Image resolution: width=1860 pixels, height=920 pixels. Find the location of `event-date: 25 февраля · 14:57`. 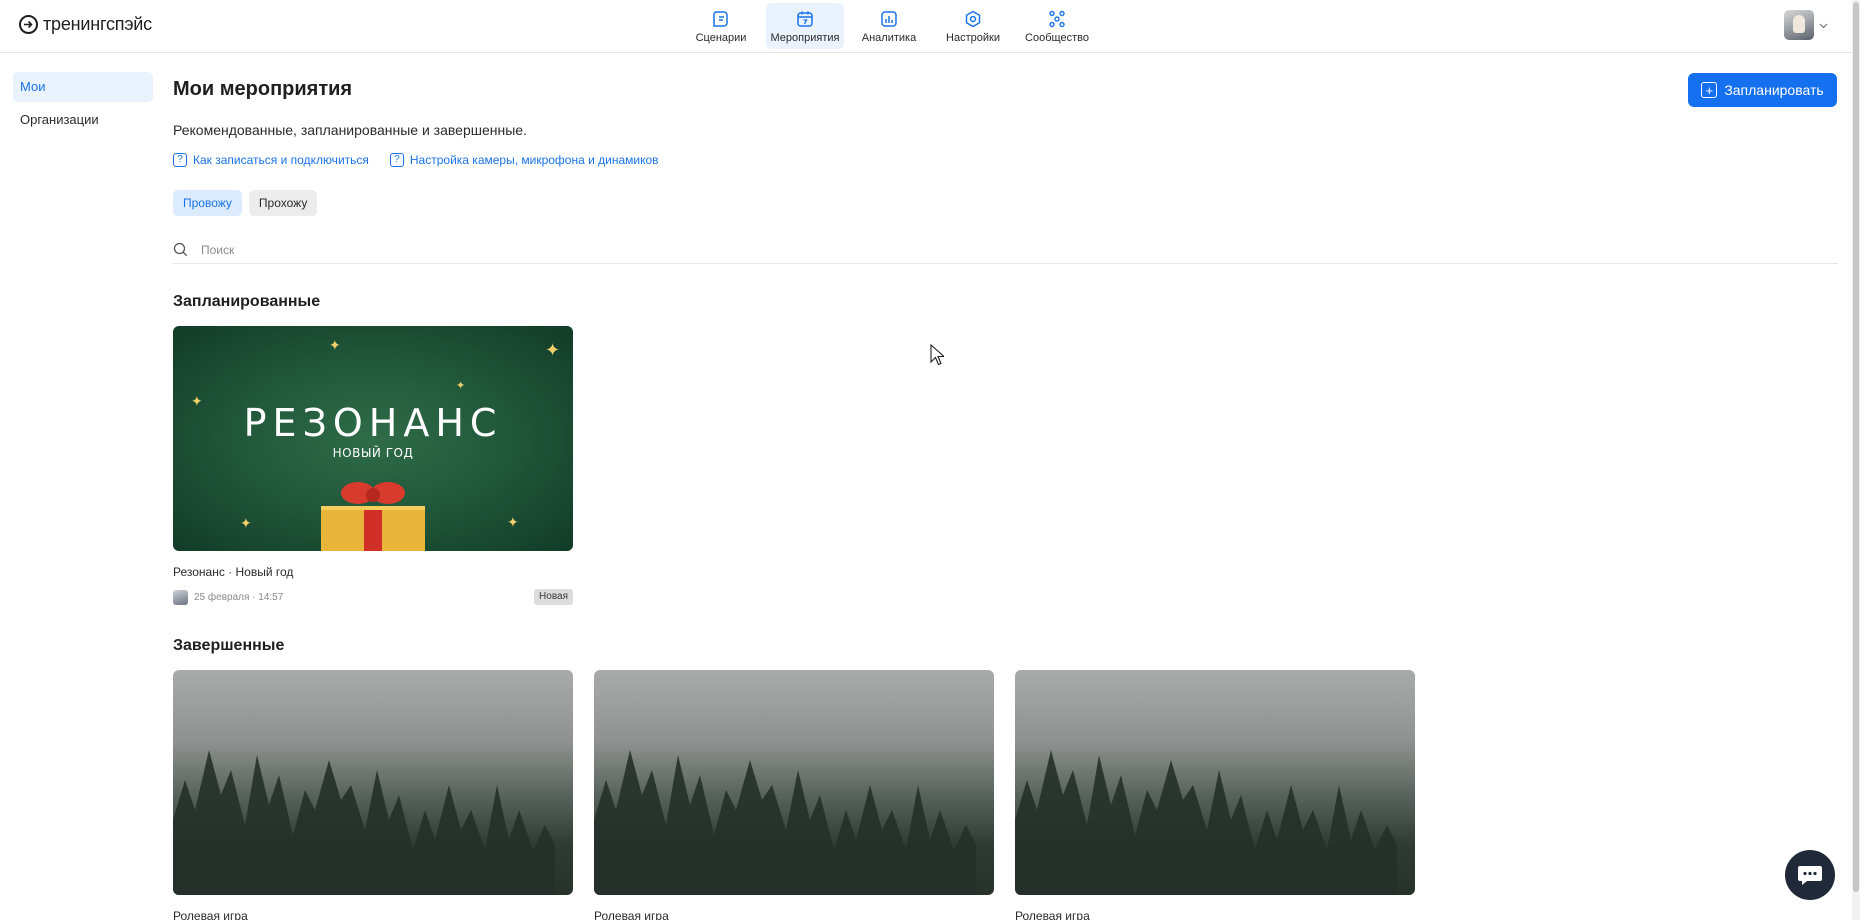

event-date: 25 февраля · 14:57 is located at coordinates (239, 597).